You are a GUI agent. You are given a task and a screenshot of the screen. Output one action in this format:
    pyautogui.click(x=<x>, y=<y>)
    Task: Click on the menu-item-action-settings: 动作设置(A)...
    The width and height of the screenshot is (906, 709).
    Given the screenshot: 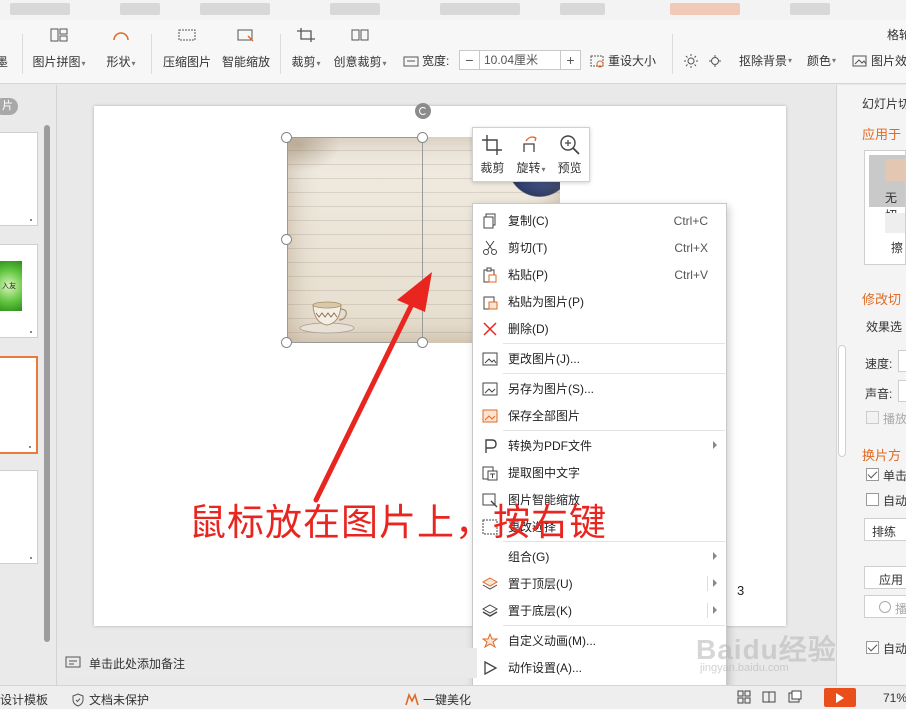 What is the action you would take?
    pyautogui.click(x=599, y=667)
    